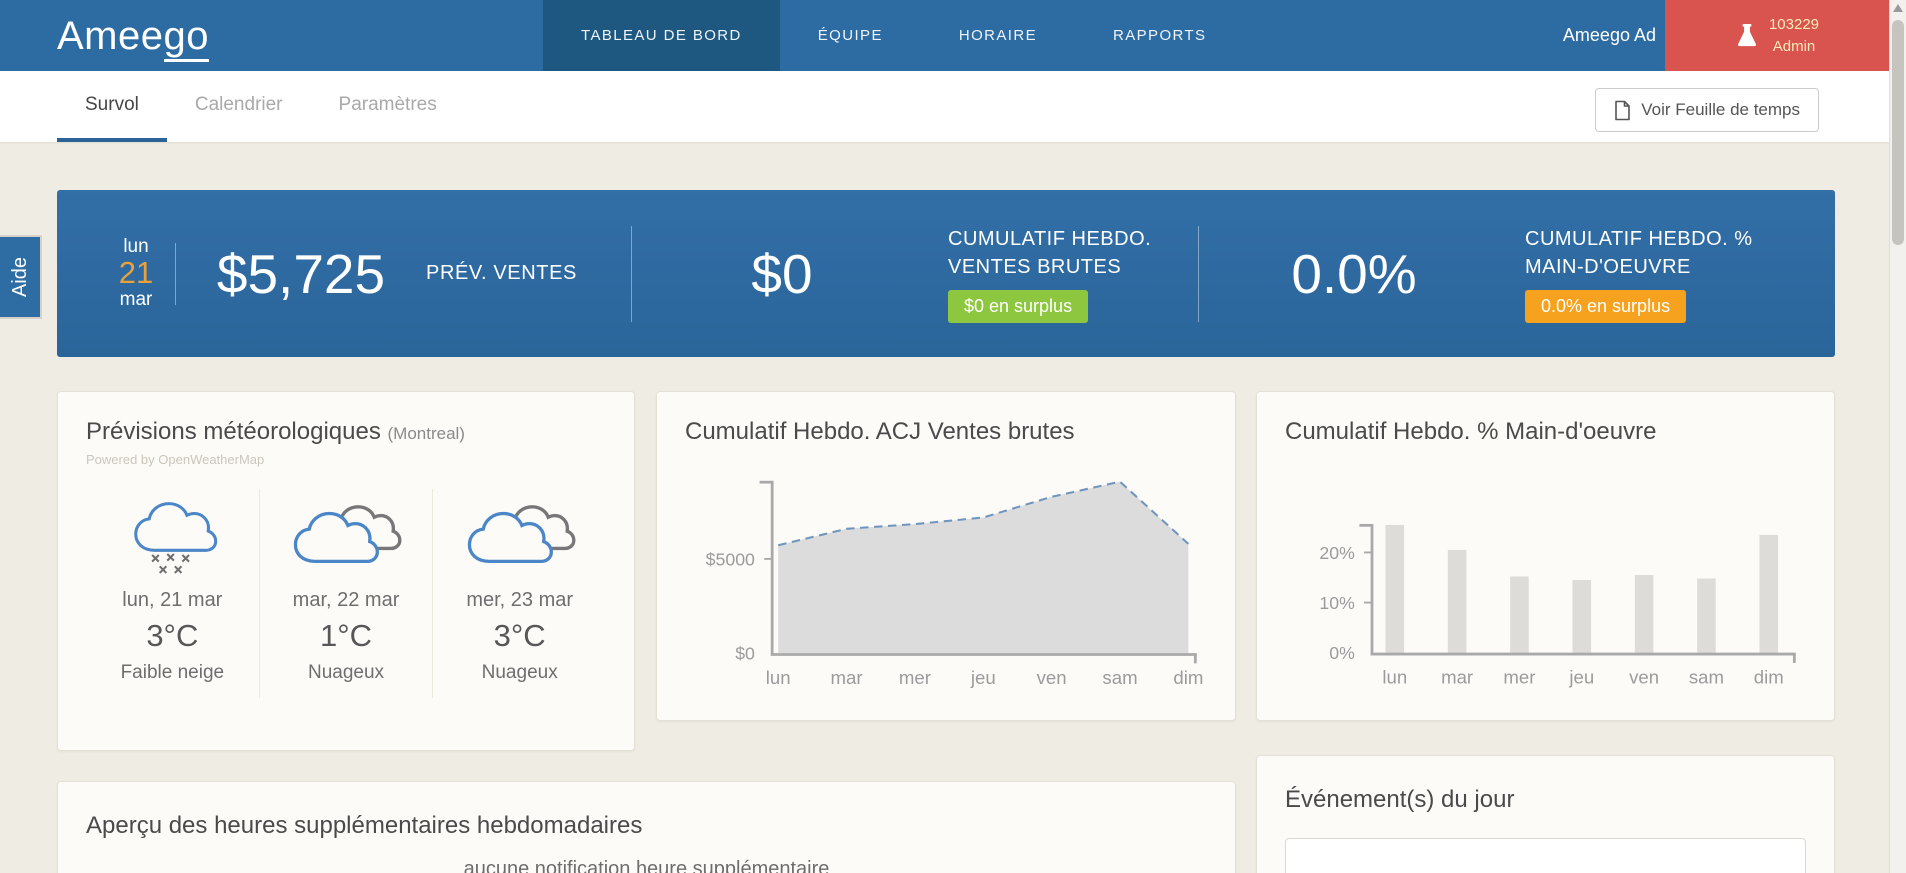 This screenshot has width=1906, height=873. What do you see at coordinates (172, 593) in the screenshot?
I see `weather-day-1: lun, 21 mar 3°C Faible neige` at bounding box center [172, 593].